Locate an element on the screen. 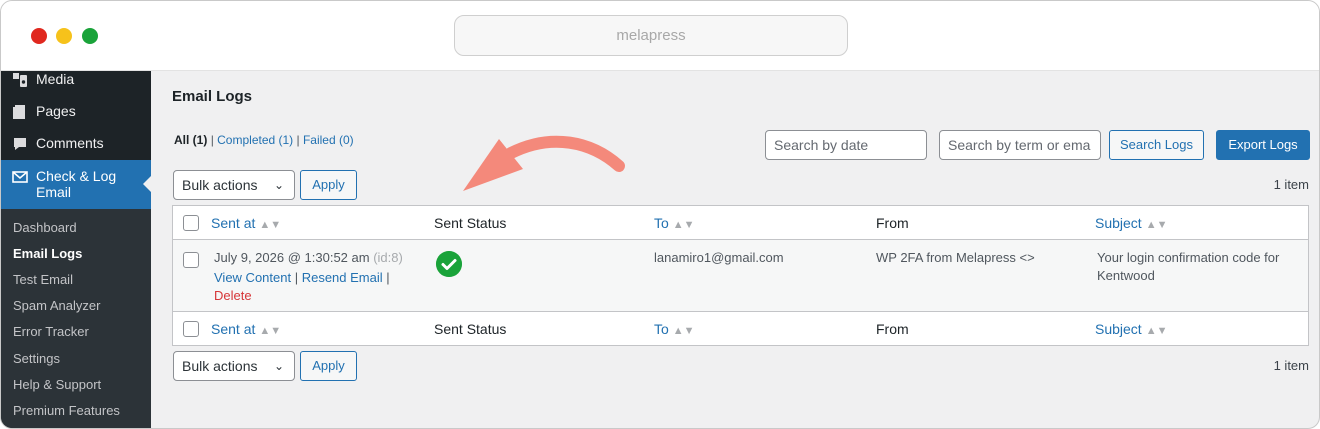 The height and width of the screenshot is (429, 1320). delete-link: Delete is located at coordinates (233, 295).